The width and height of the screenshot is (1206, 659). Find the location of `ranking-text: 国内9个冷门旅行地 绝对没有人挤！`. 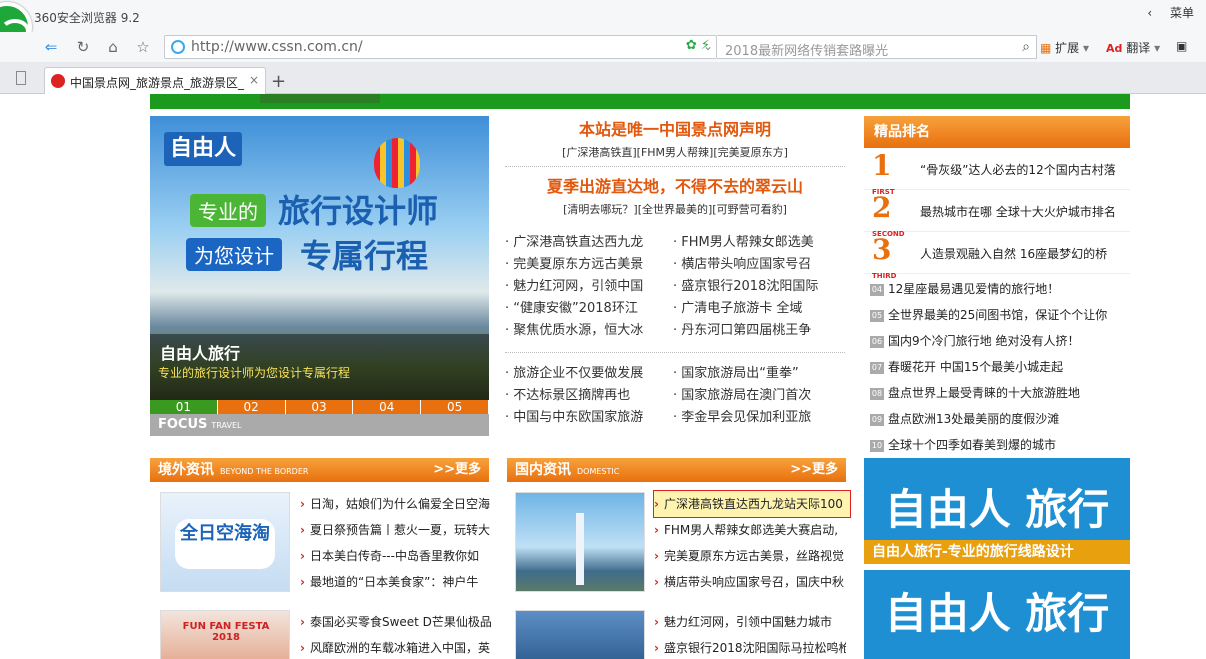

ranking-text: 国内9个冷门旅行地 绝对没有人挤！ is located at coordinates (983, 341).